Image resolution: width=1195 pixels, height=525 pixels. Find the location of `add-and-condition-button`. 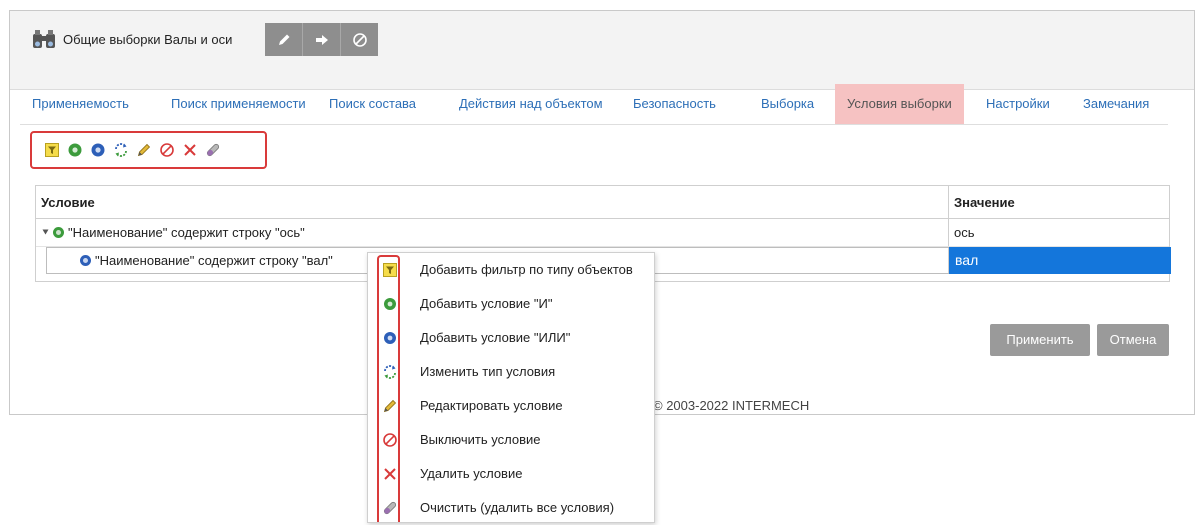

add-and-condition-button is located at coordinates (74, 150).